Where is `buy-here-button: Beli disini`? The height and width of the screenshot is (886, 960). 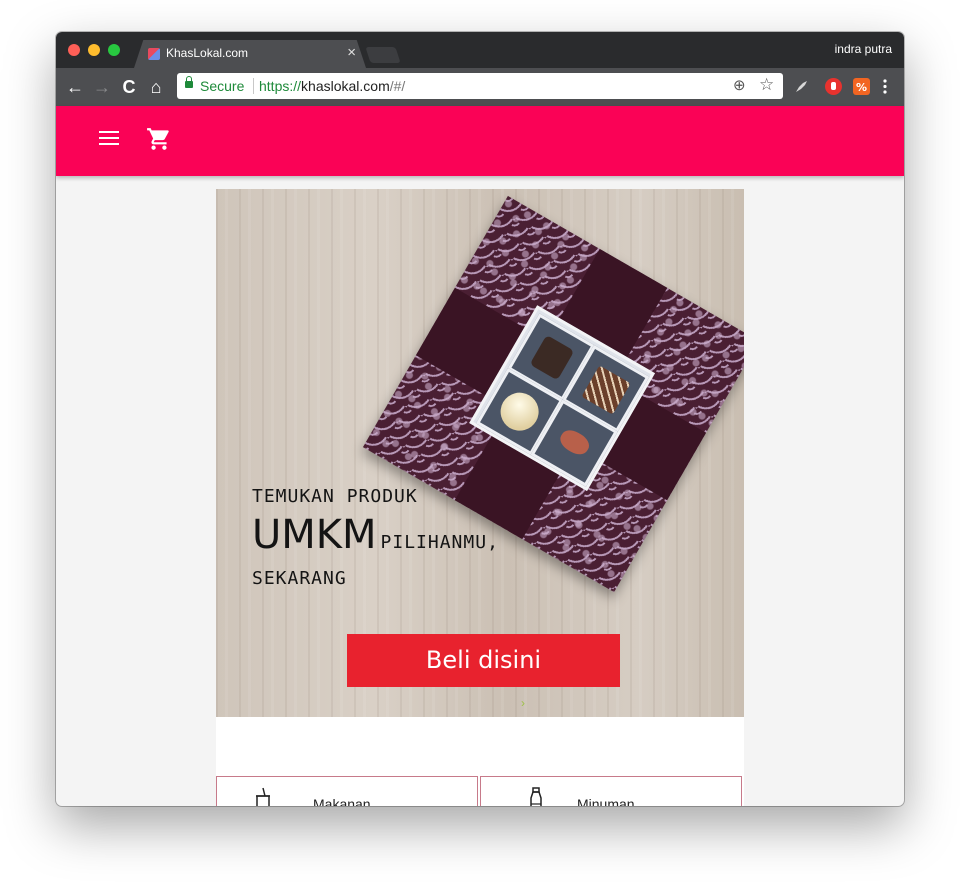 buy-here-button: Beli disini is located at coordinates (483, 660).